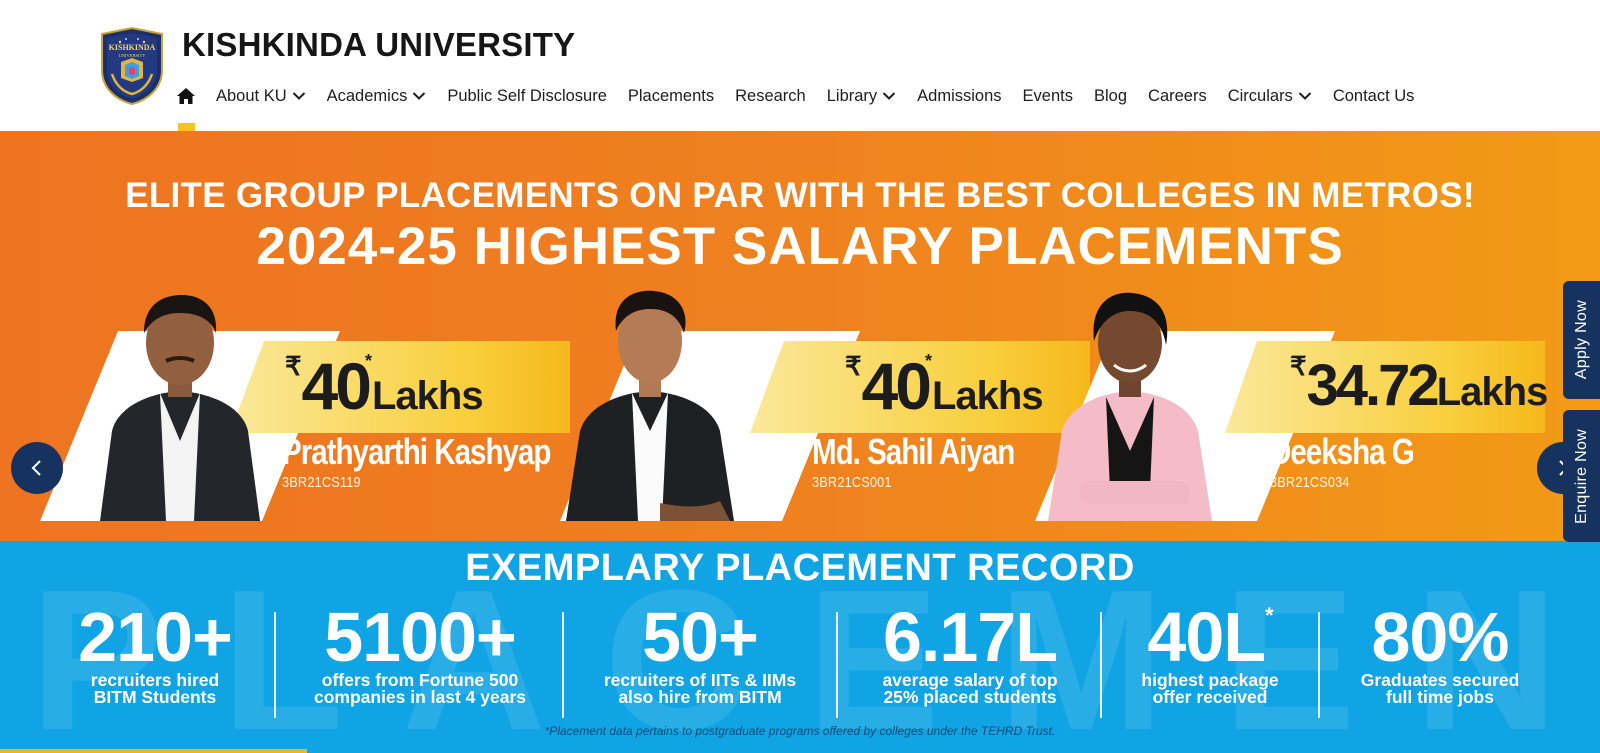 The height and width of the screenshot is (753, 1600). I want to click on apply-now-tab: Apply Now, so click(1581, 340).